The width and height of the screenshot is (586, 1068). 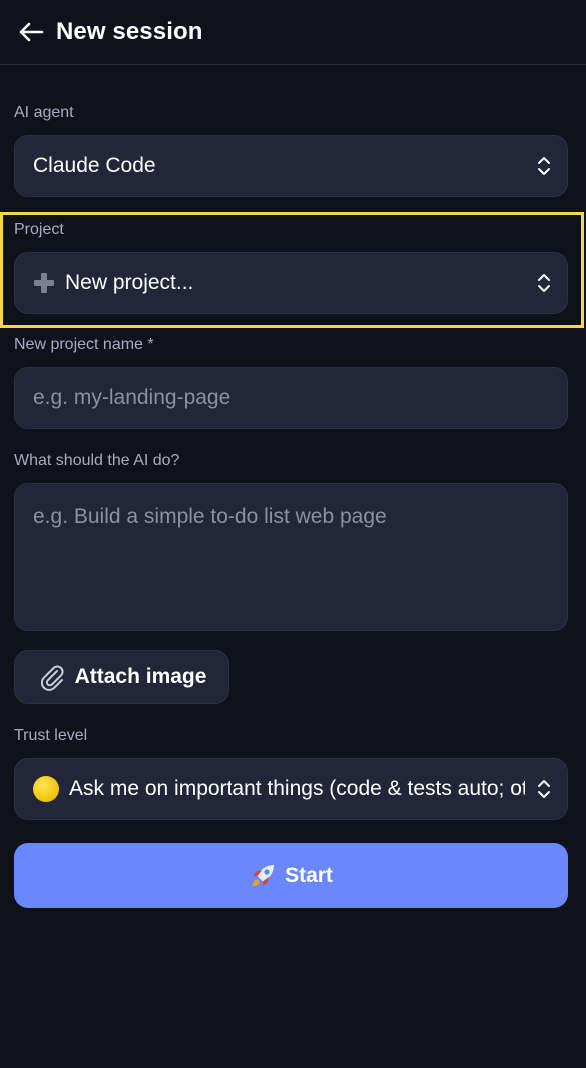 I want to click on back-button, so click(x=31, y=32).